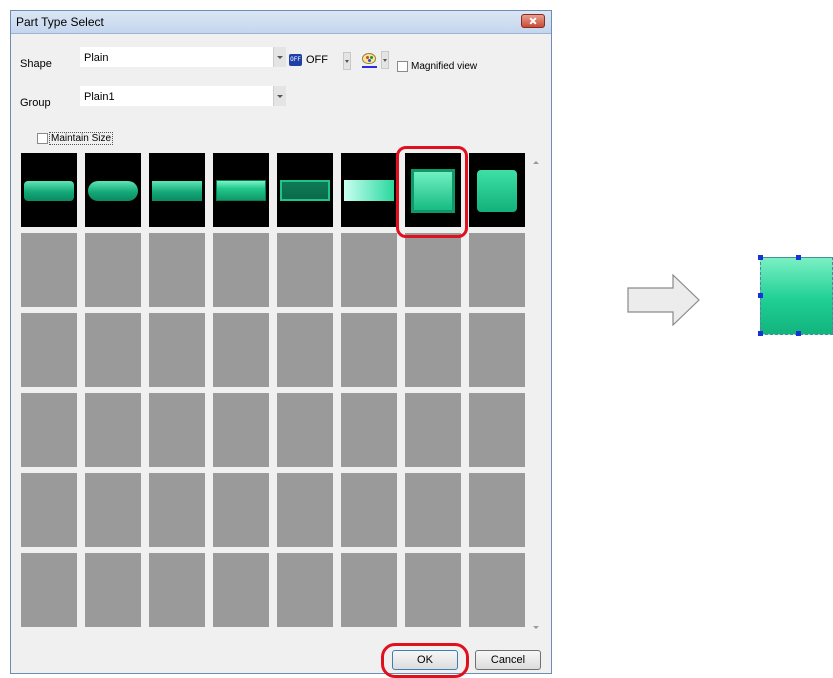  Describe the element at coordinates (281, 22) in the screenshot. I see `title-bar: Part Type Select` at that location.